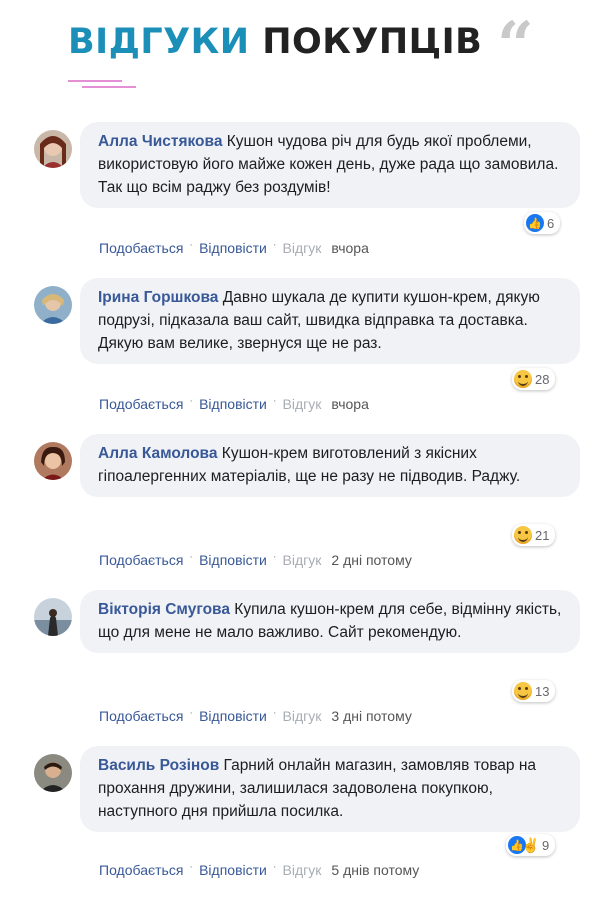  Describe the element at coordinates (534, 691) in the screenshot. I see `reaction-badge: 13` at that location.